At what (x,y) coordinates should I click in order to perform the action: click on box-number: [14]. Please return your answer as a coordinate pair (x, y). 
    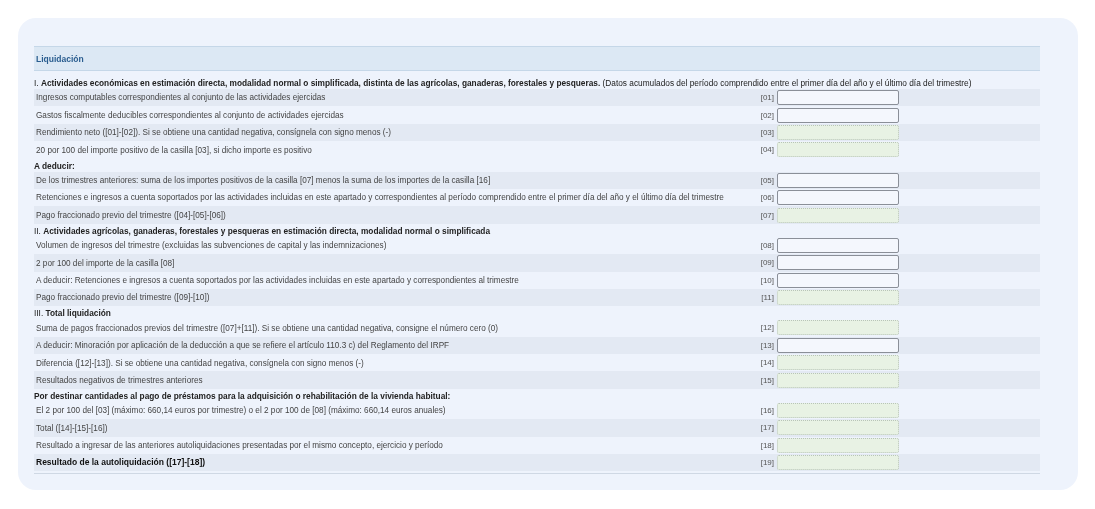
    Looking at the image, I should click on (766, 363).